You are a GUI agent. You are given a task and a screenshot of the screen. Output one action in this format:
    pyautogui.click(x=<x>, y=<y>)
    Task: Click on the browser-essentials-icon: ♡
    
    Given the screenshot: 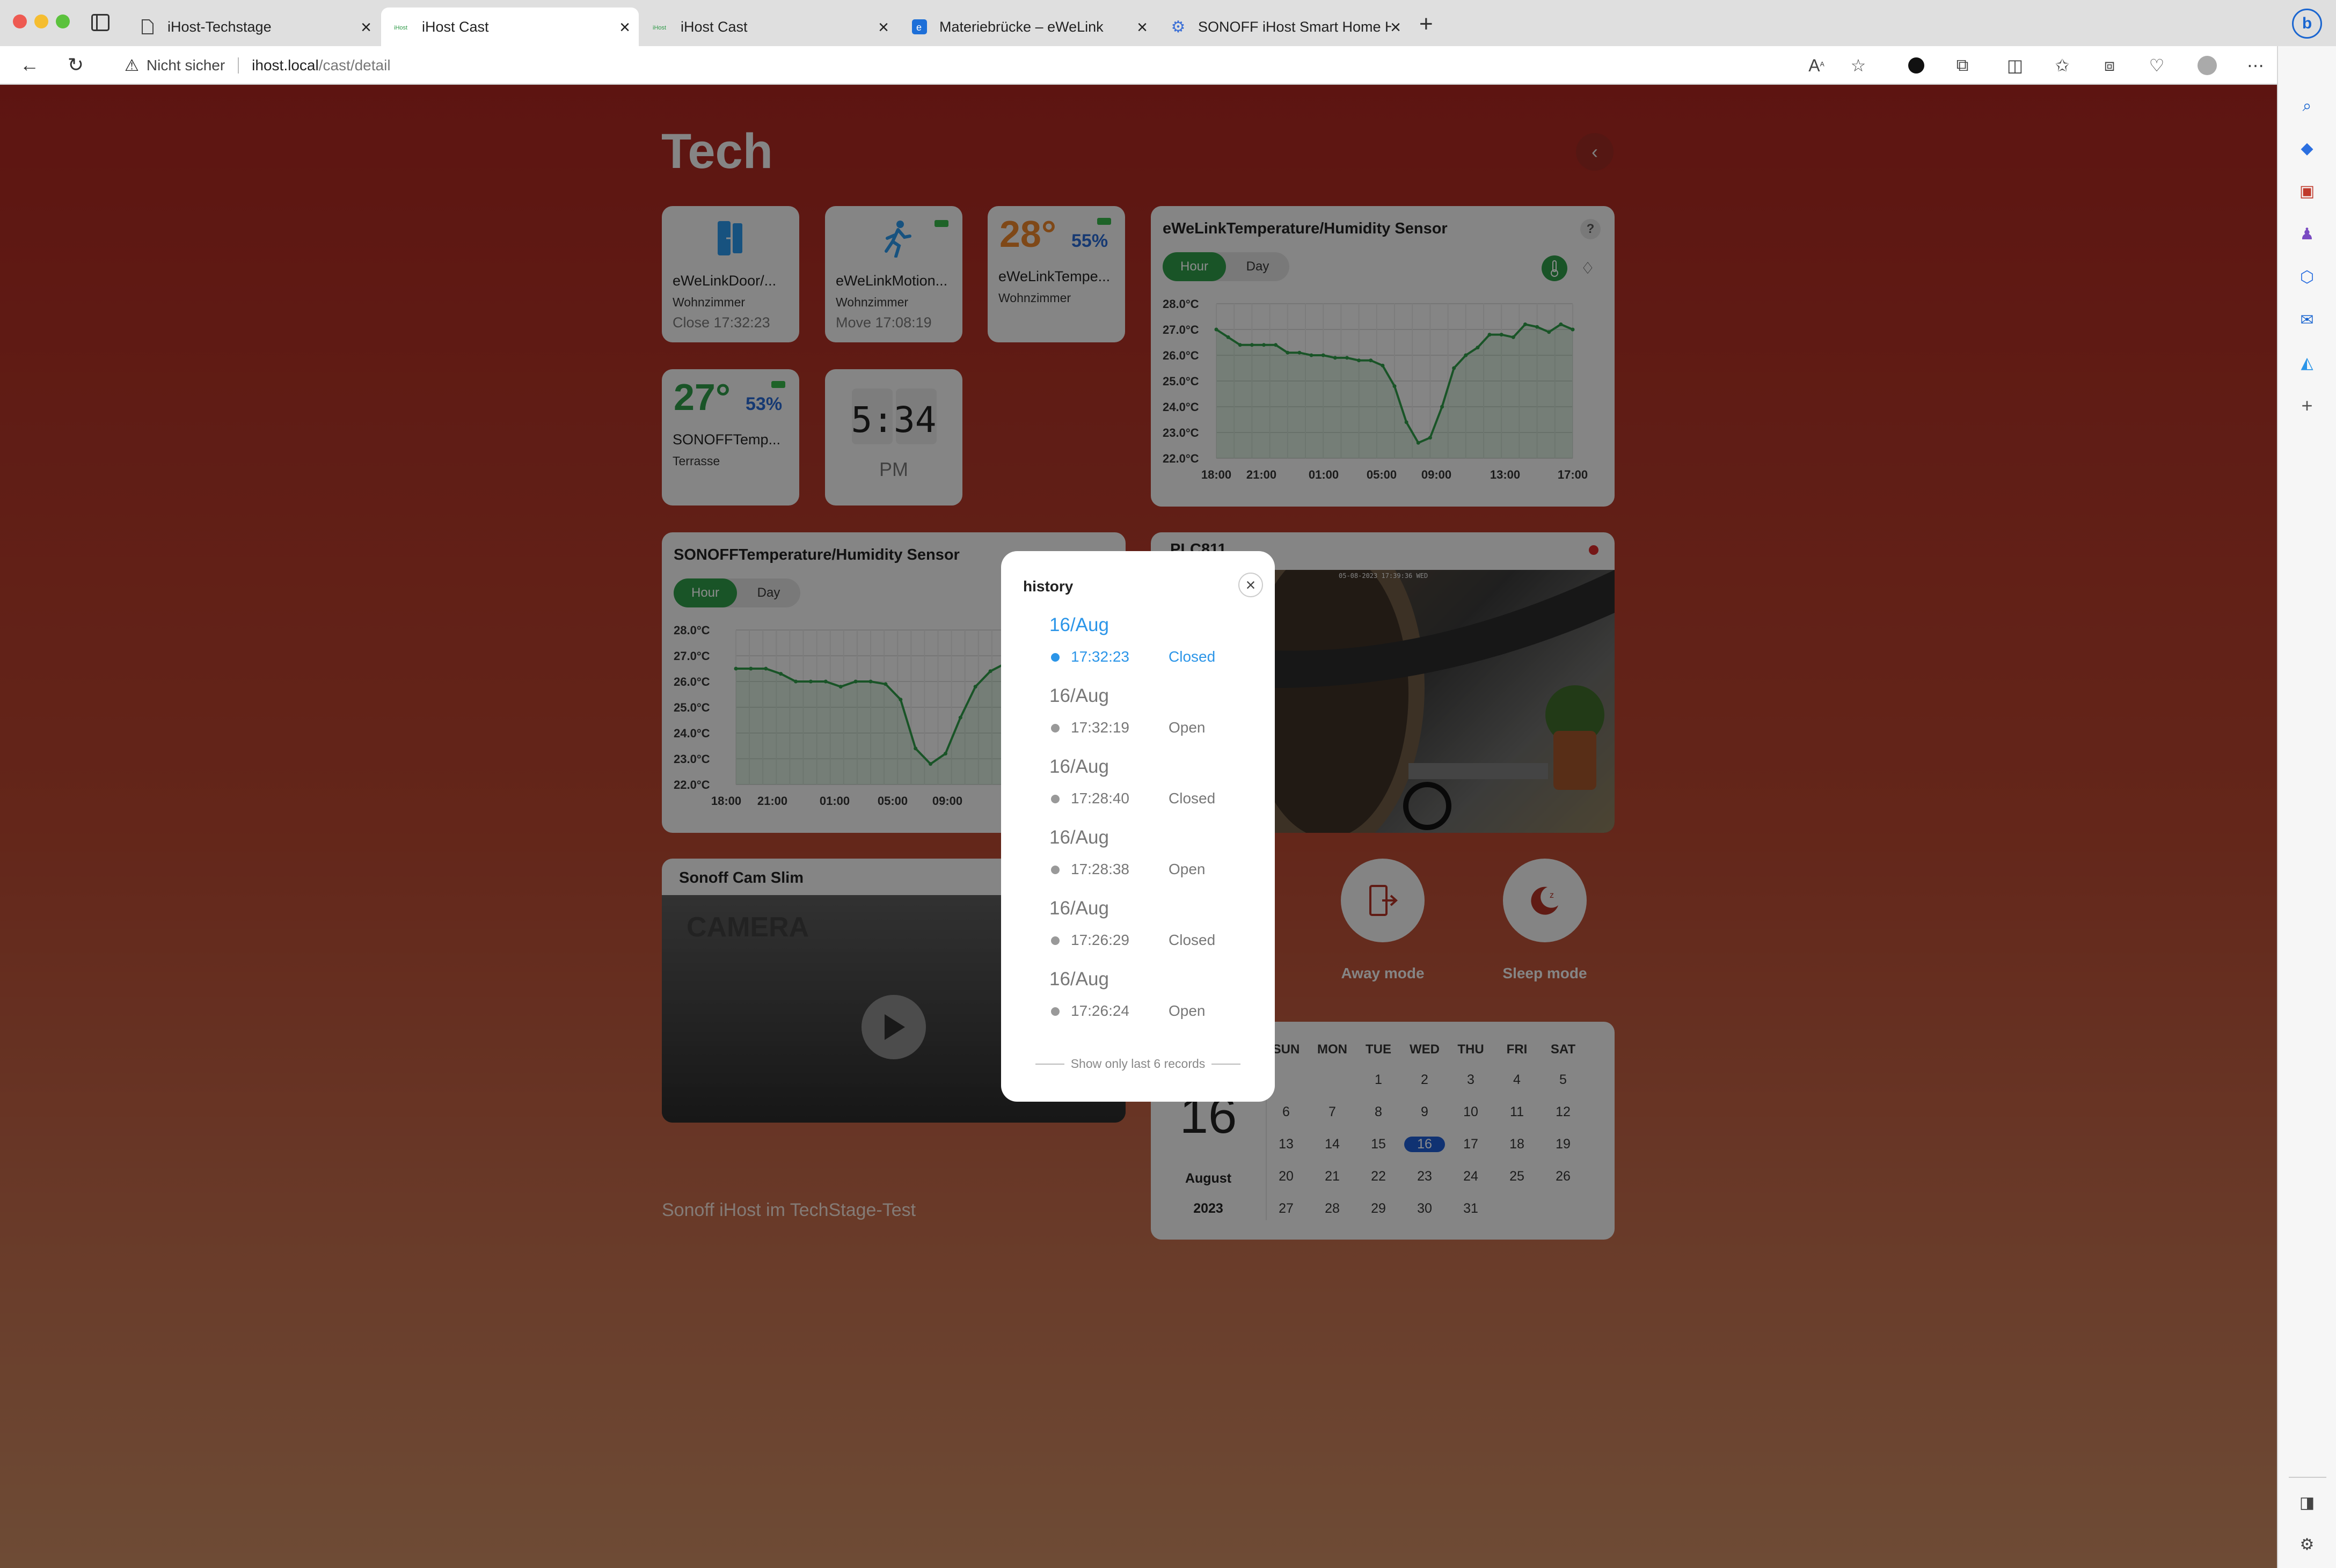 What is the action you would take?
    pyautogui.click(x=2157, y=65)
    